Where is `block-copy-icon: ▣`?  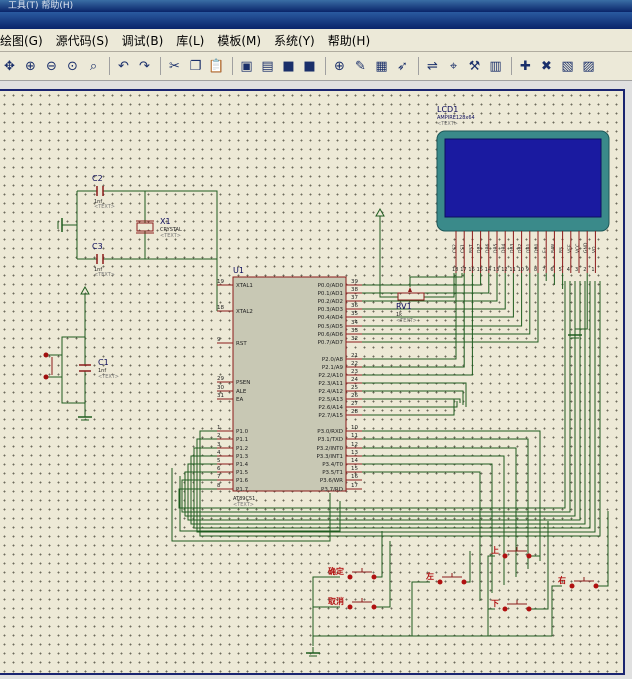
block-copy-icon: ▣ is located at coordinates (246, 66).